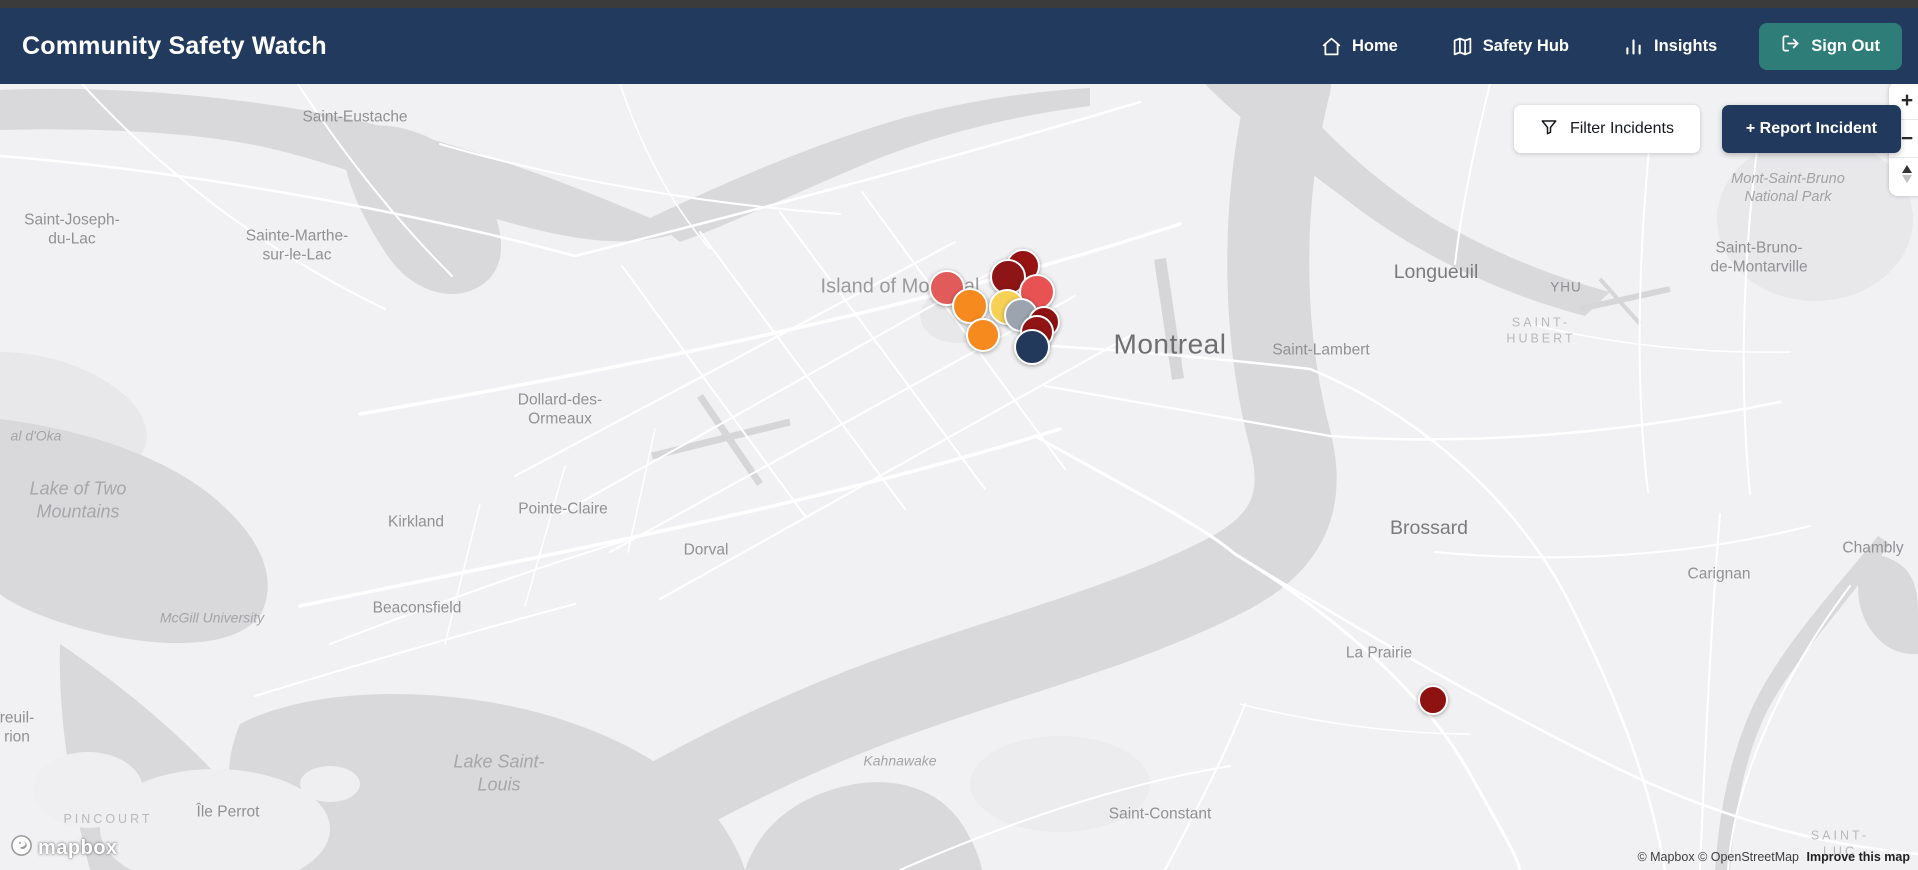 The image size is (1918, 870). What do you see at coordinates (1549, 129) in the screenshot?
I see `funnel-icon` at bounding box center [1549, 129].